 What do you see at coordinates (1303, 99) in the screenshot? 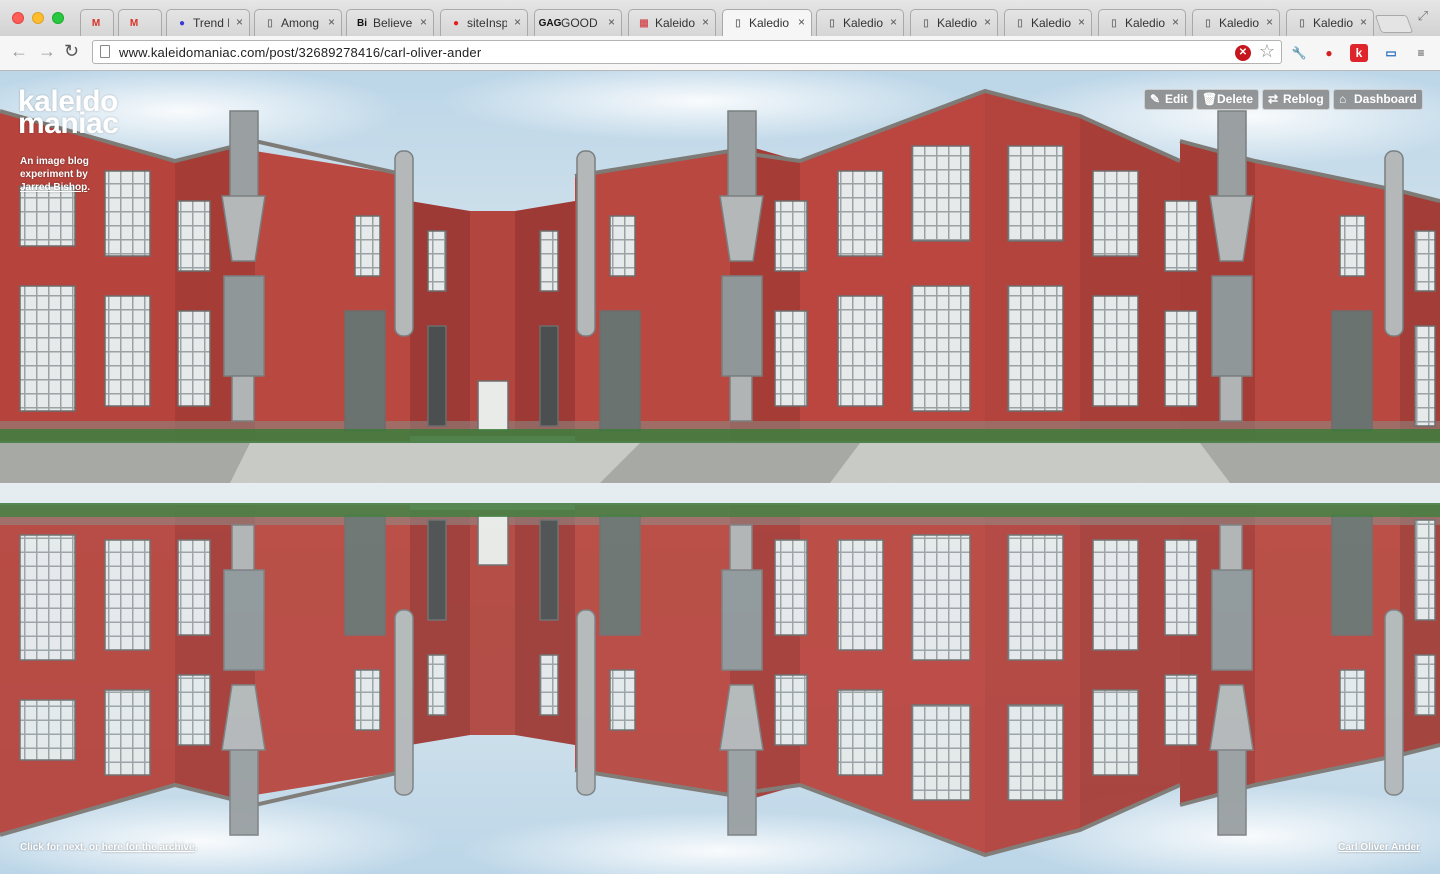
I see `control-label: Reblog` at bounding box center [1303, 99].